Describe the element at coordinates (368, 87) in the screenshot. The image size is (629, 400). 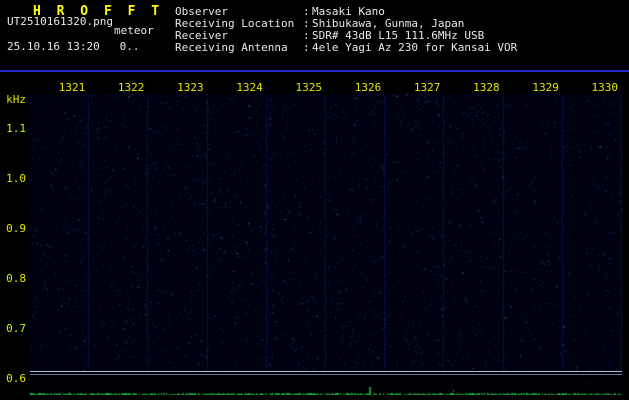
I see `x-tick-label: 1326` at that location.